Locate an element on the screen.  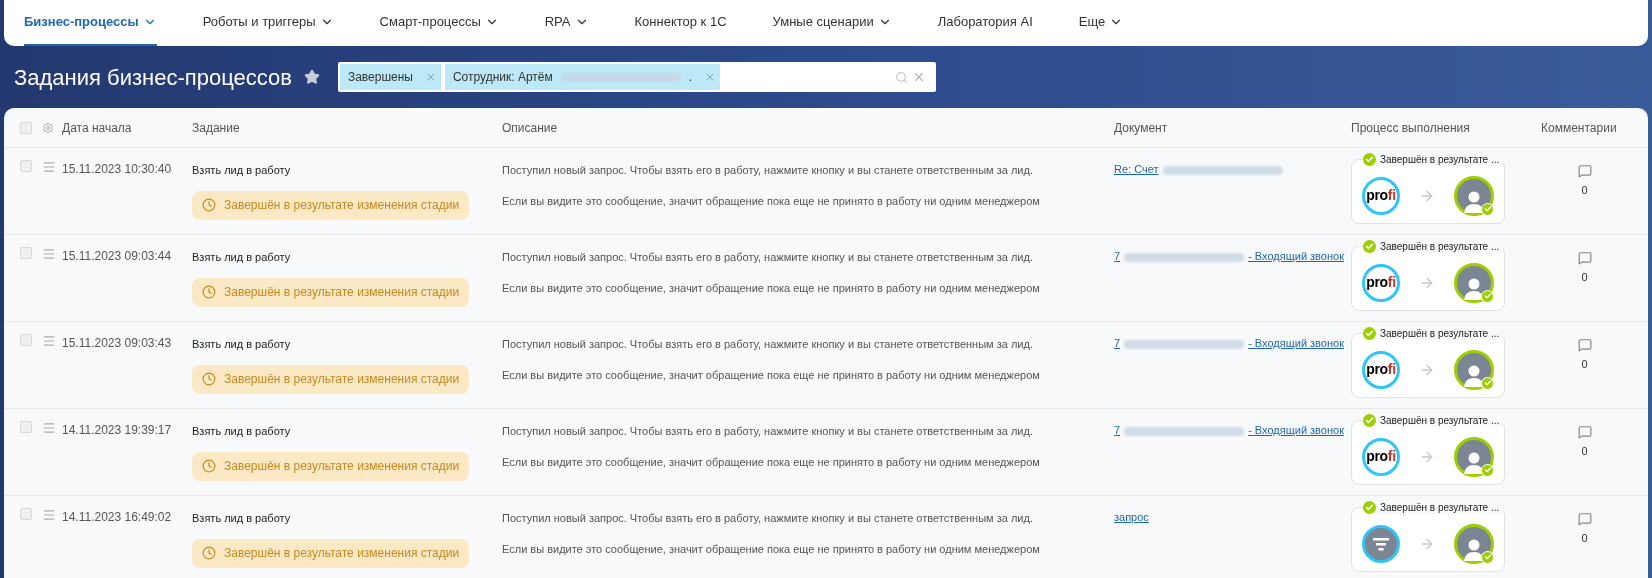
start-date: 15.11.2023 09:03:44 is located at coordinates (117, 256).